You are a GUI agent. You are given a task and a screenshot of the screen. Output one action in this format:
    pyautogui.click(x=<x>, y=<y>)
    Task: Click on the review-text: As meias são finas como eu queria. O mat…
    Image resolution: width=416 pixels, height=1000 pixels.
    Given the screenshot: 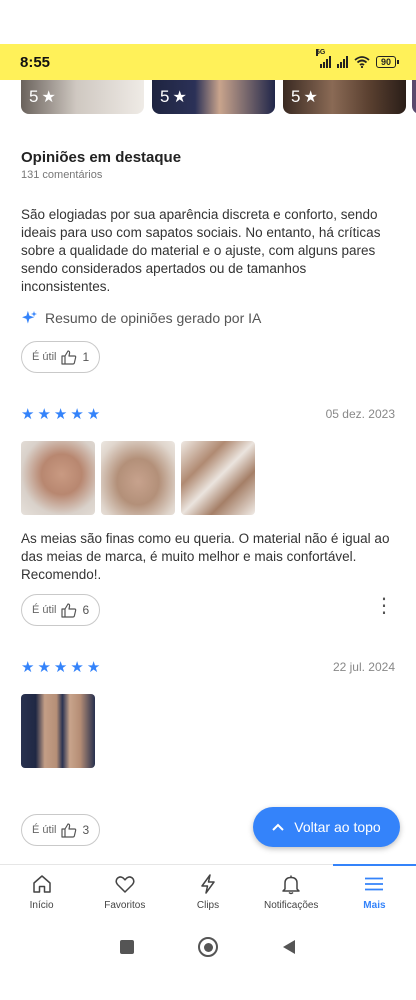 What is the action you would take?
    pyautogui.click(x=205, y=556)
    